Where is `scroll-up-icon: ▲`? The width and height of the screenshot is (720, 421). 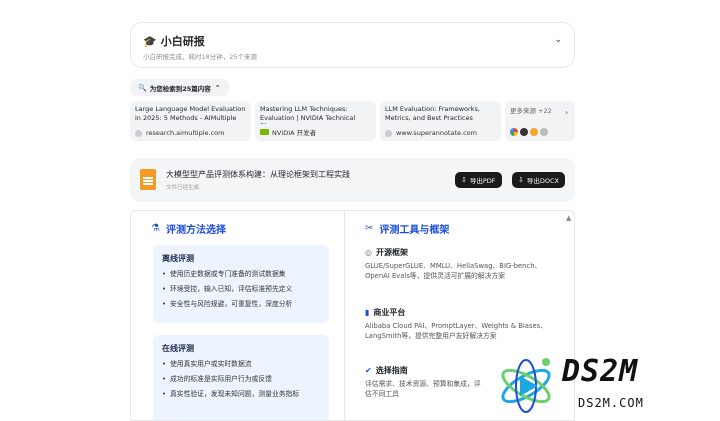
scroll-up-icon: ▲ is located at coordinates (568, 218).